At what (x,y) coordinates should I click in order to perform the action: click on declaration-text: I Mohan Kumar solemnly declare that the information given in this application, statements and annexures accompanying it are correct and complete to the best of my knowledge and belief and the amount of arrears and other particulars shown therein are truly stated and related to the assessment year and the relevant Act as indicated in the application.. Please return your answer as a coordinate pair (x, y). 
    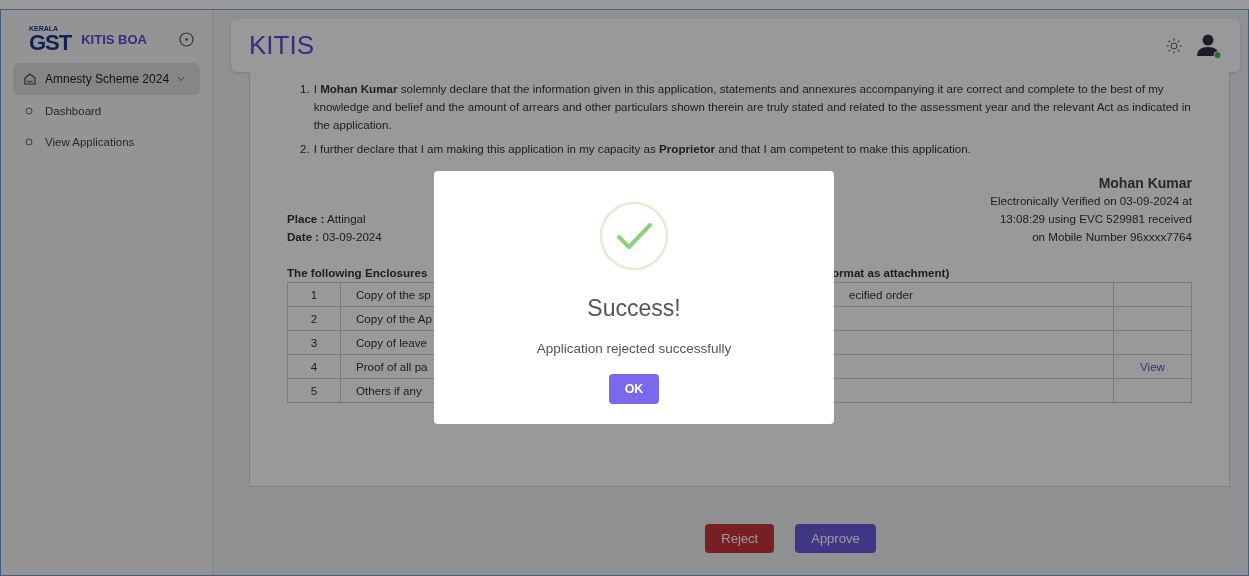
    Looking at the image, I should click on (752, 107).